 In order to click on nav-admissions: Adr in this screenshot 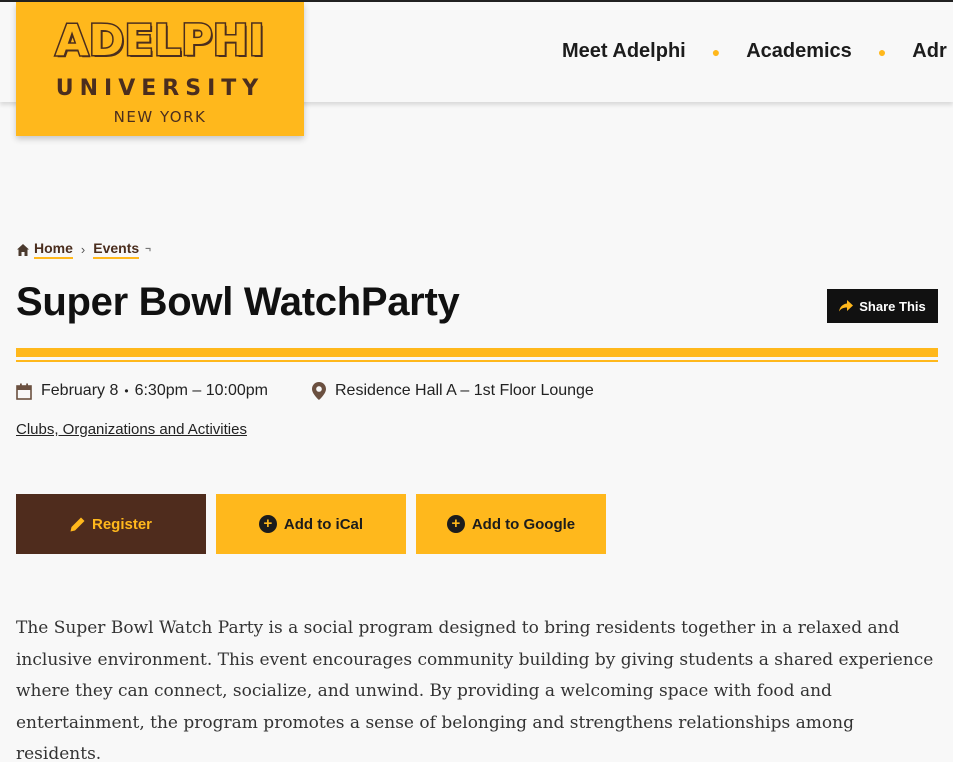, I will do `click(929, 51)`.